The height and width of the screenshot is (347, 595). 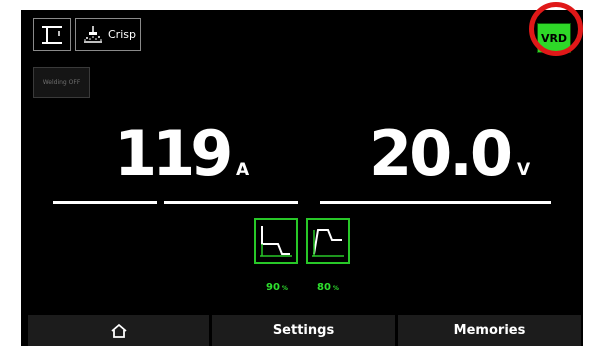 I want to click on footer-nav: Settings Memories, so click(x=304, y=330).